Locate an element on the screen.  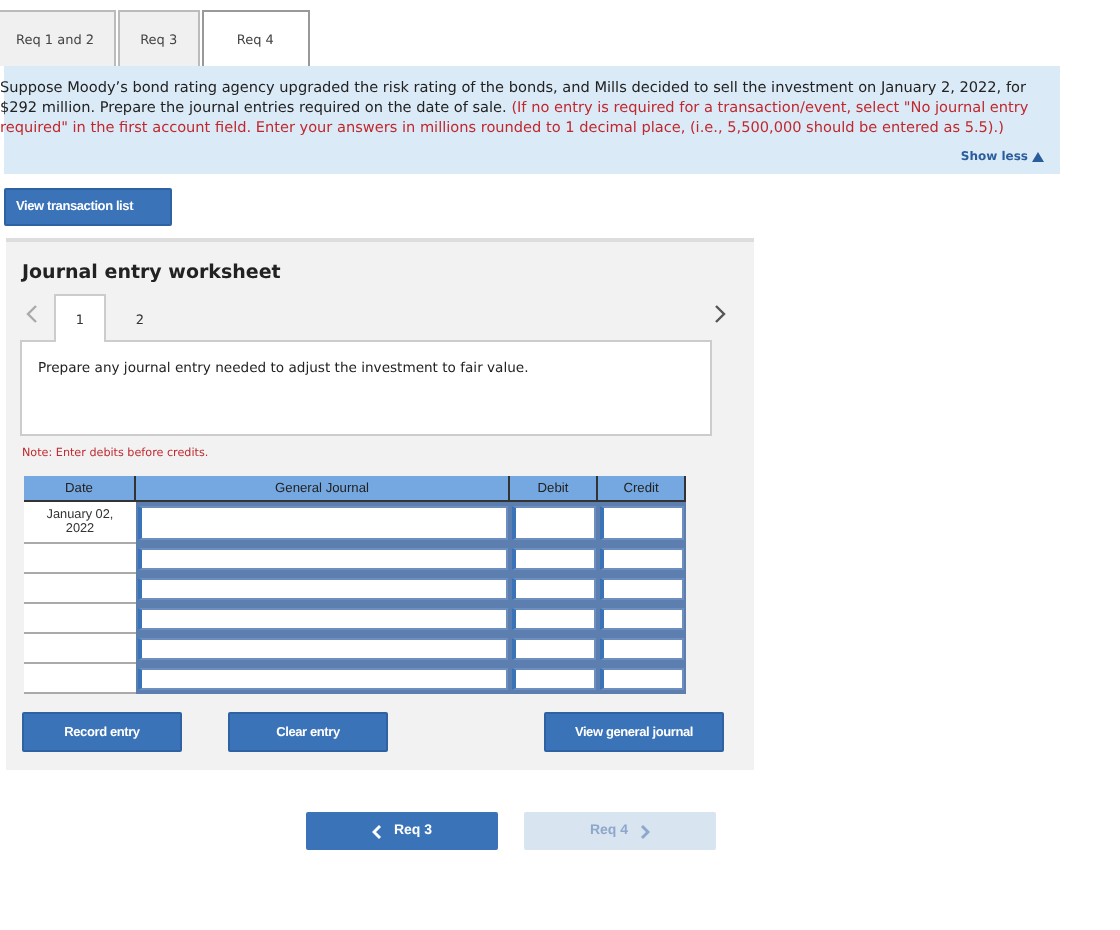
worksheet-title: Journal entry worksheet is located at coordinates (152, 273).